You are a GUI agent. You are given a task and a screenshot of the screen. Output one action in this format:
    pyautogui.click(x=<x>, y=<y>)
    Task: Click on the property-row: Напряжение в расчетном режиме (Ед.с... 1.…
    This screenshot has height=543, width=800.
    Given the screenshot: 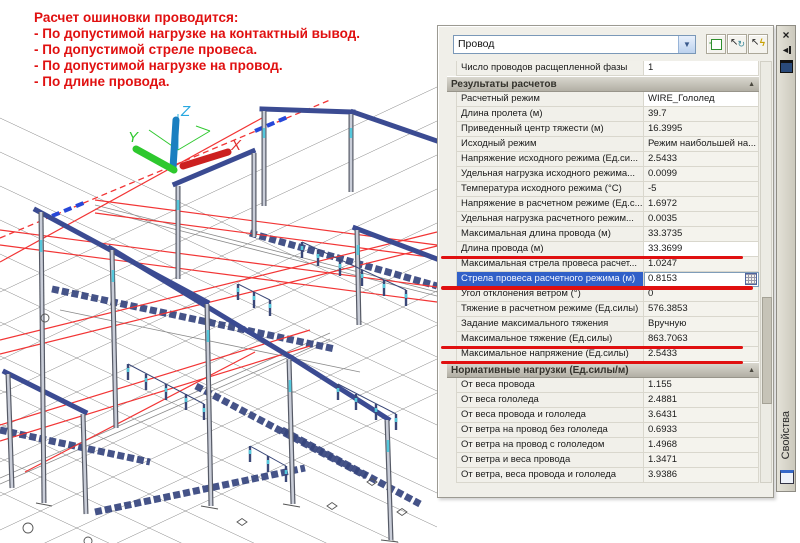 What is the action you would take?
    pyautogui.click(x=607, y=204)
    